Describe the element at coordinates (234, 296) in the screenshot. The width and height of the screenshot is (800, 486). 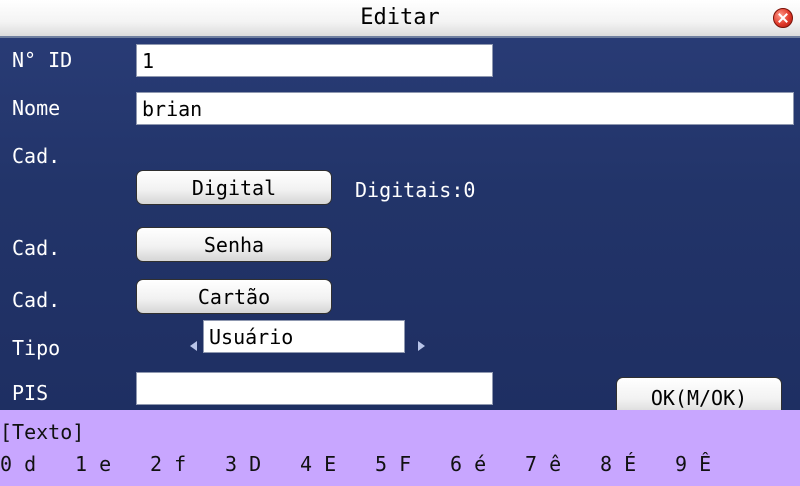
I see `card-button: Cartão` at that location.